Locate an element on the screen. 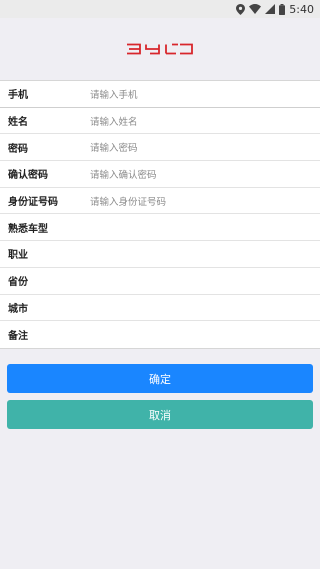  phone-label: 手机 is located at coordinates (18, 96).